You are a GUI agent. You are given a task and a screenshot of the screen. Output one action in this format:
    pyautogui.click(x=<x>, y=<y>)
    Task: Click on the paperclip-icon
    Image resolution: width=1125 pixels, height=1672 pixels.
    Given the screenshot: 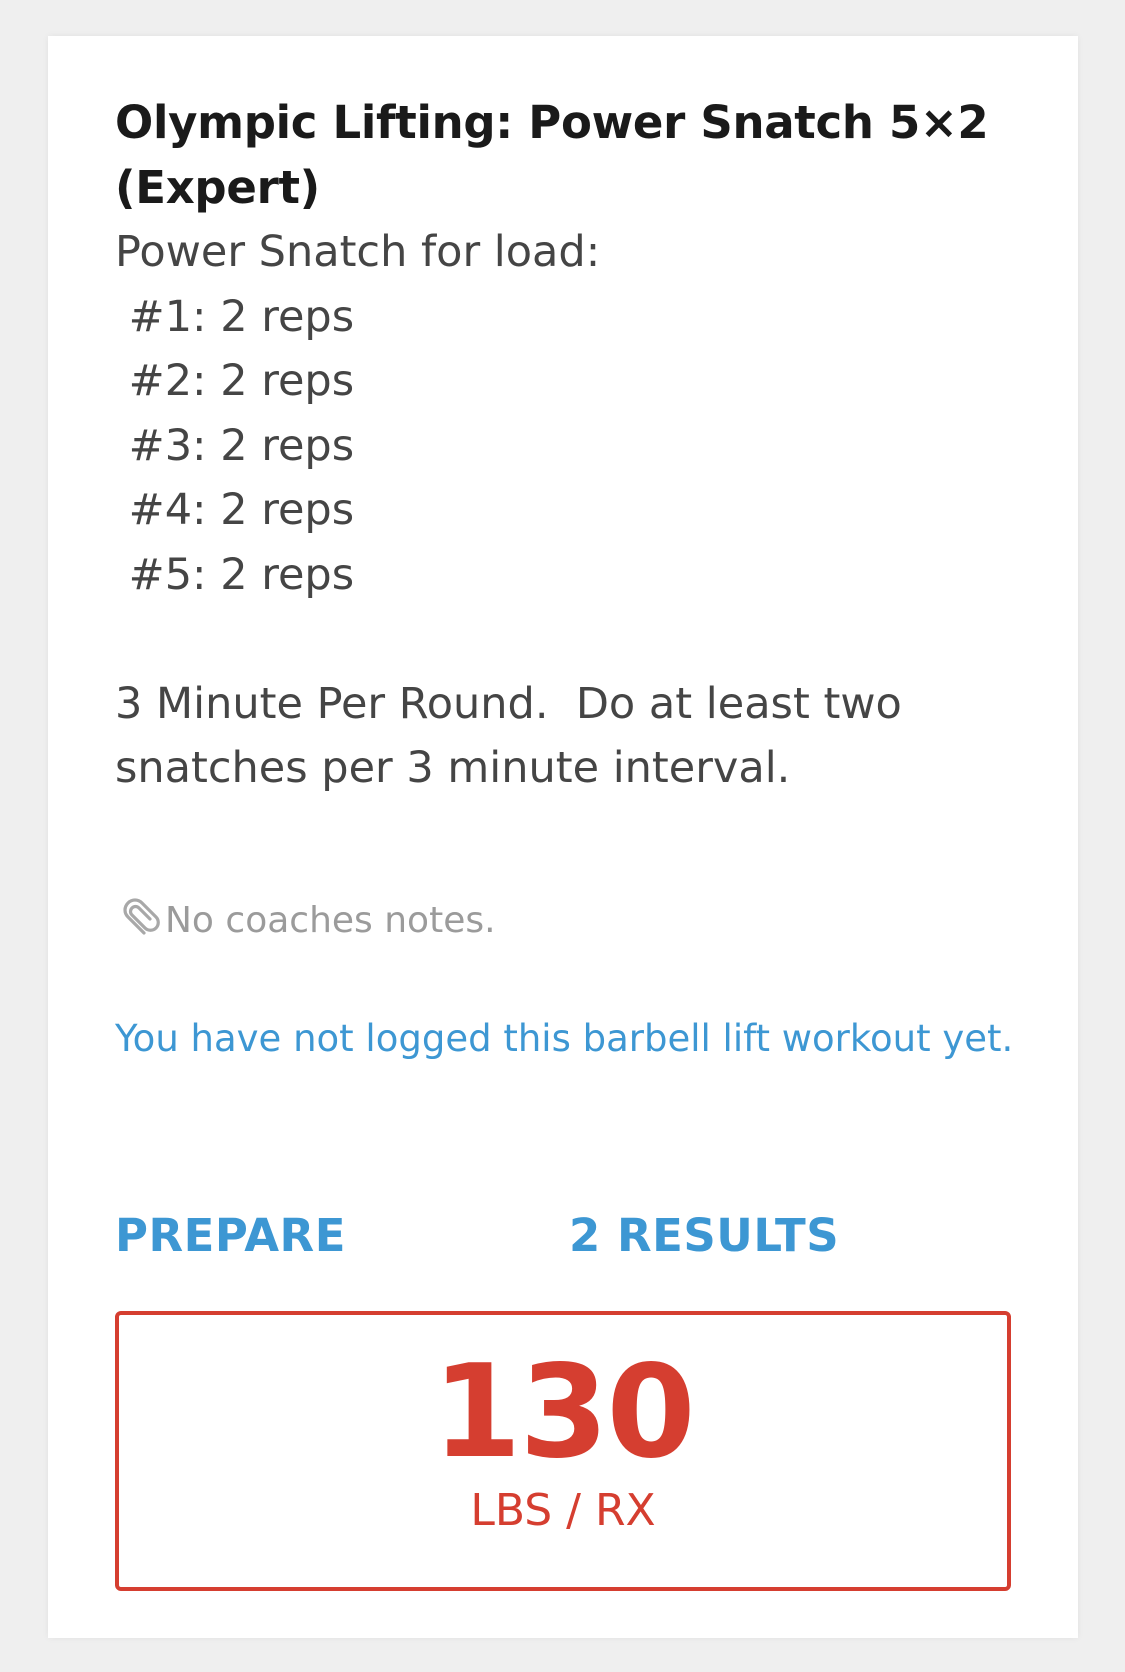 What is the action you would take?
    pyautogui.click(x=138, y=920)
    